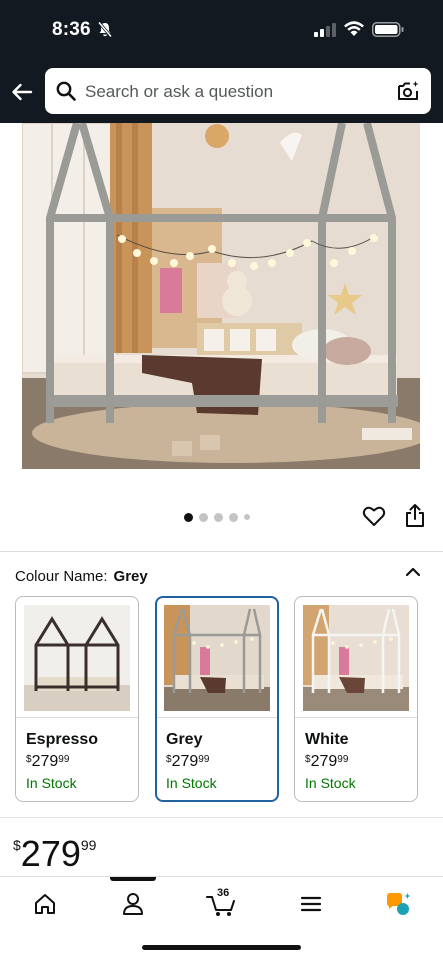 The height and width of the screenshot is (960, 443). What do you see at coordinates (325, 30) in the screenshot?
I see `cellular-signal-icon` at bounding box center [325, 30].